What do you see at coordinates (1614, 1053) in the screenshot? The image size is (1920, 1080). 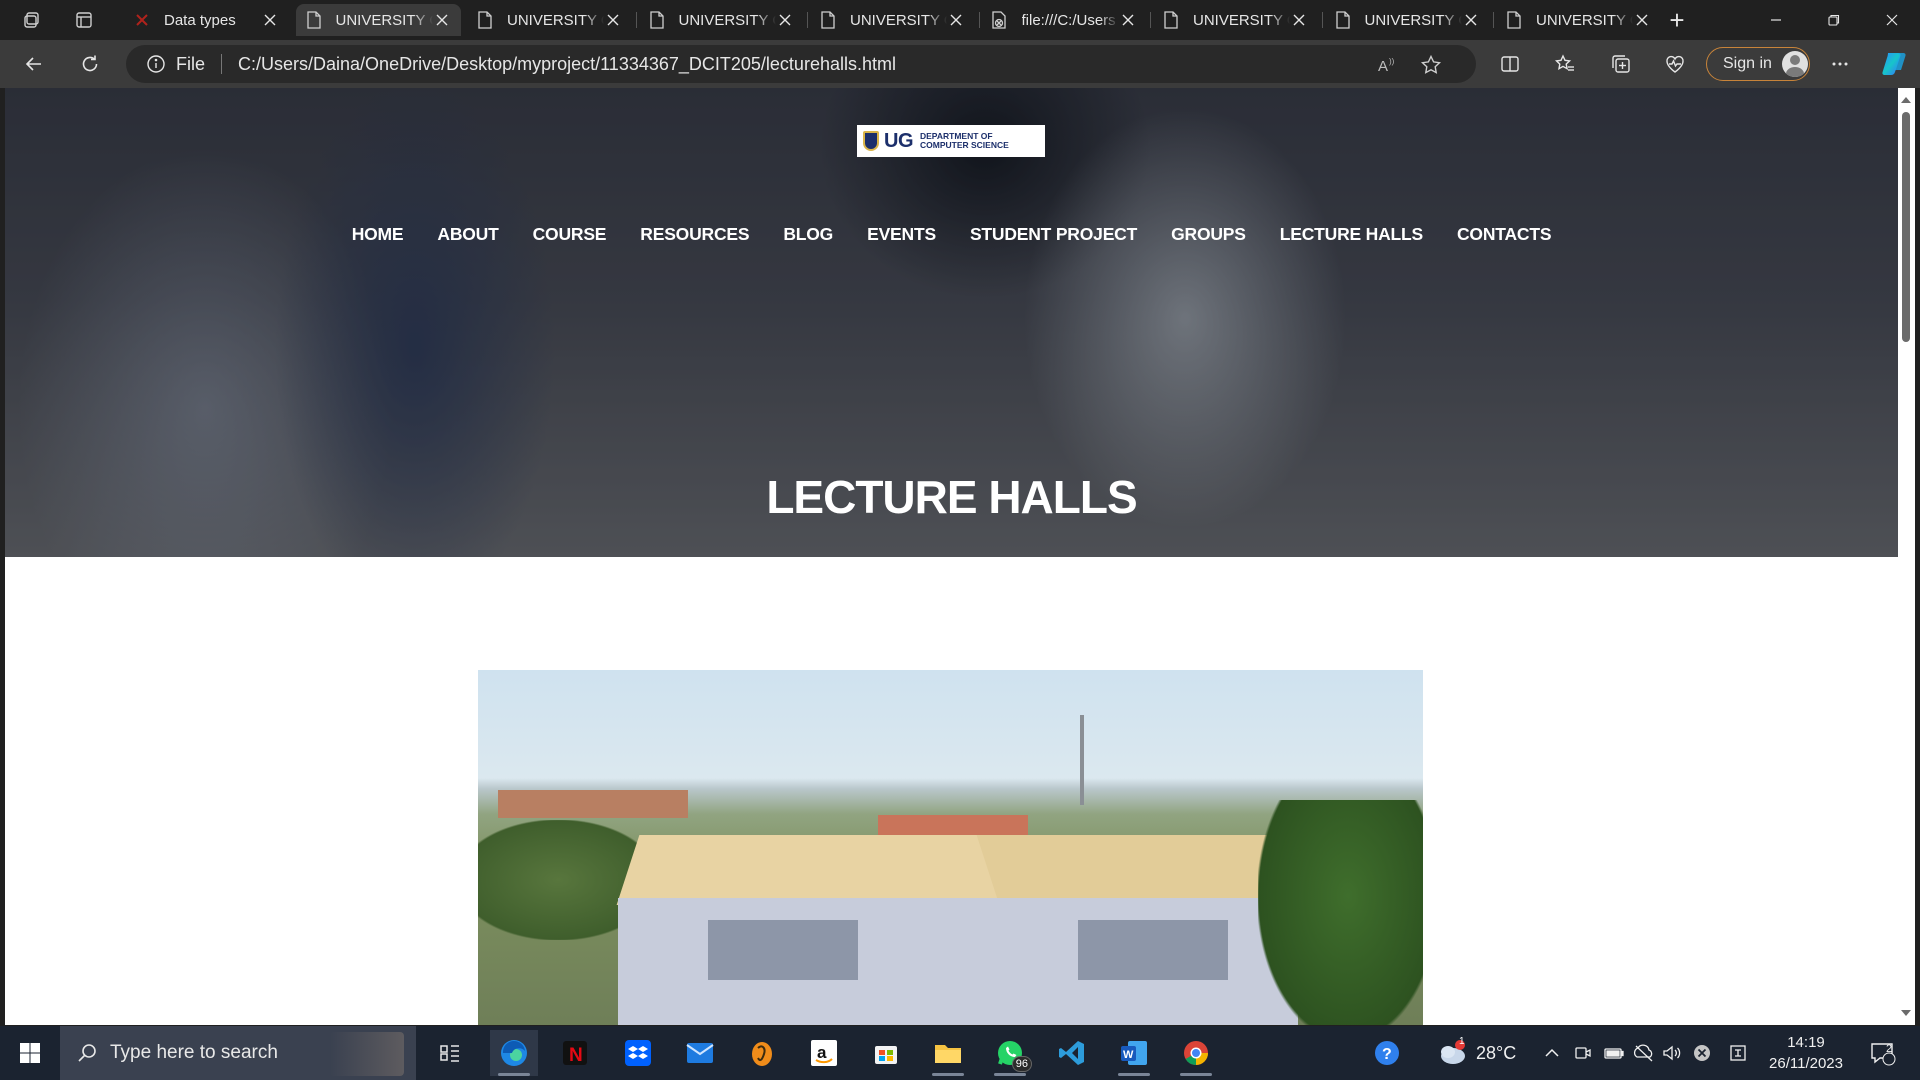 I see `battery-icon` at bounding box center [1614, 1053].